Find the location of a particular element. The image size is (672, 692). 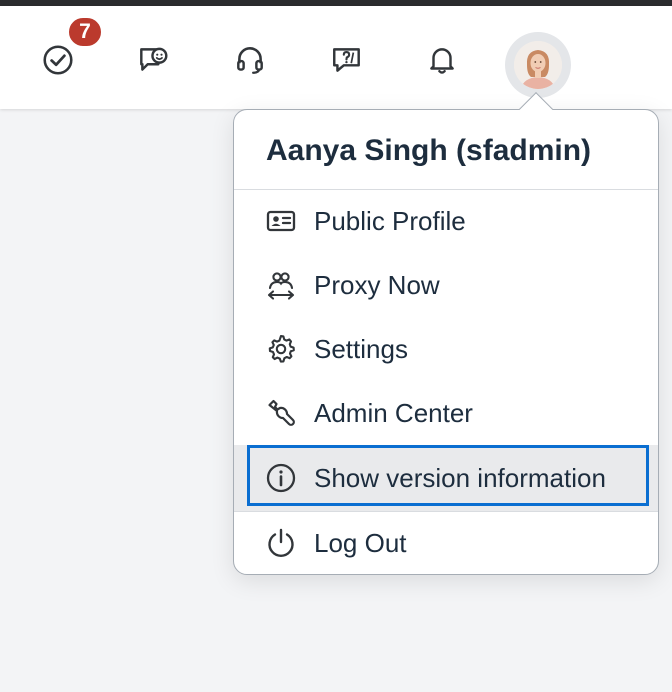

user-photo-icon is located at coordinates (538, 65).